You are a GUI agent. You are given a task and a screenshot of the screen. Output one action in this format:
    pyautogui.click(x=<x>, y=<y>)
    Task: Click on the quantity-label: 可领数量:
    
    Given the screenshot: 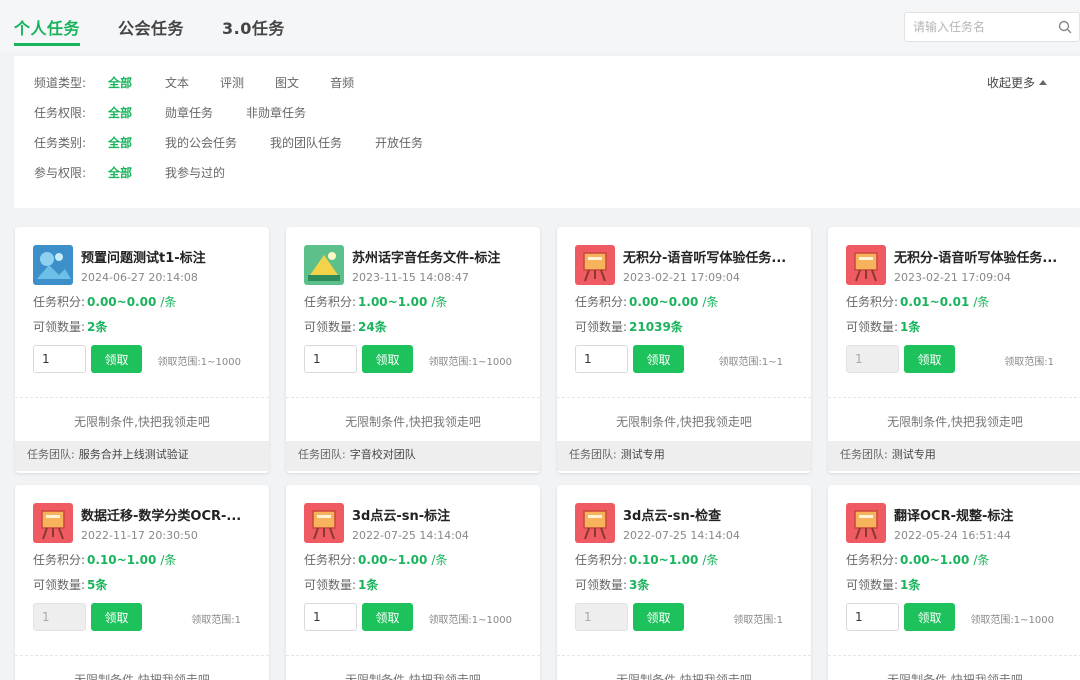 What is the action you would take?
    pyautogui.click(x=601, y=327)
    